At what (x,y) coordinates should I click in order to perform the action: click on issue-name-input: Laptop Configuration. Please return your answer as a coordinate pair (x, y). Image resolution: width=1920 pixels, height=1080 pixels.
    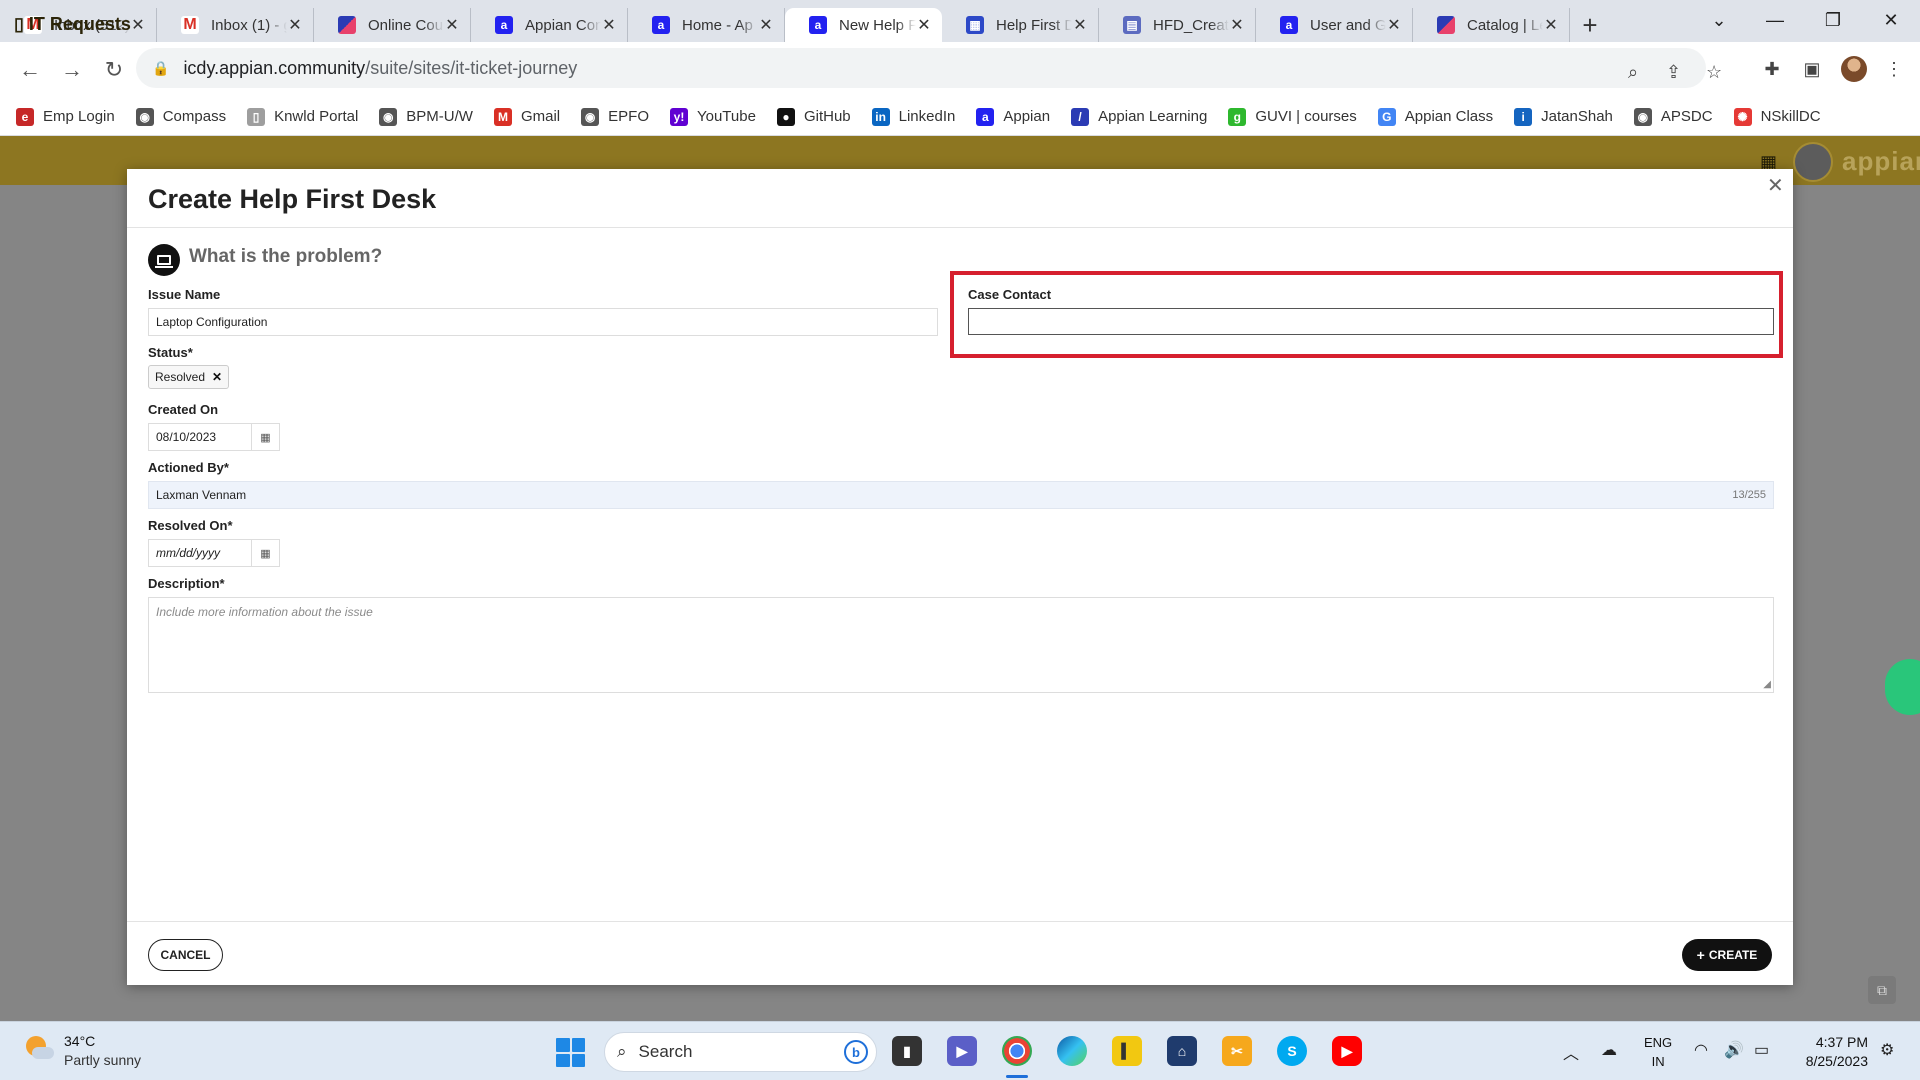
    Looking at the image, I should click on (543, 322).